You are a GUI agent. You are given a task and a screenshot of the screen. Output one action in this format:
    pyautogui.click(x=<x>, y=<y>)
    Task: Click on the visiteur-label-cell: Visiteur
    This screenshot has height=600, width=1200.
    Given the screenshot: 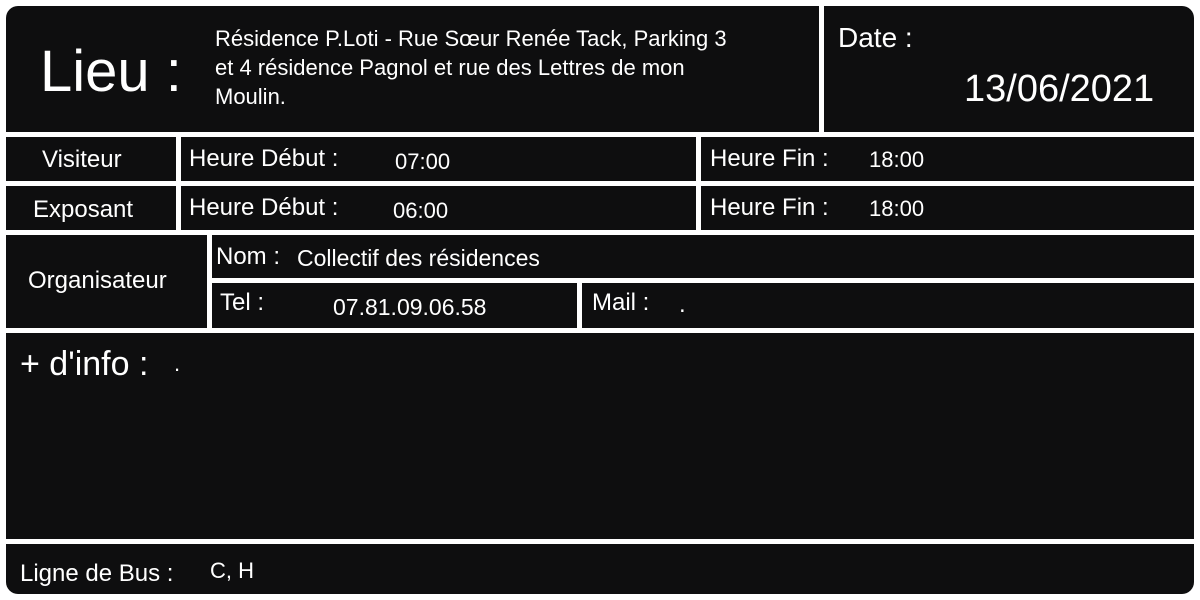 What is the action you would take?
    pyautogui.click(x=91, y=159)
    